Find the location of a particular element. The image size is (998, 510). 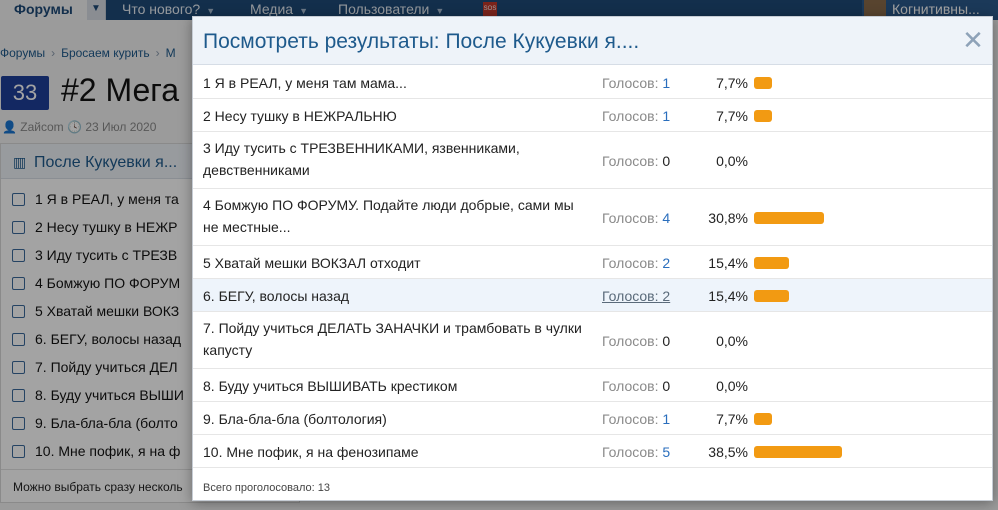

result-percent: 38,5% is located at coordinates (728, 452).